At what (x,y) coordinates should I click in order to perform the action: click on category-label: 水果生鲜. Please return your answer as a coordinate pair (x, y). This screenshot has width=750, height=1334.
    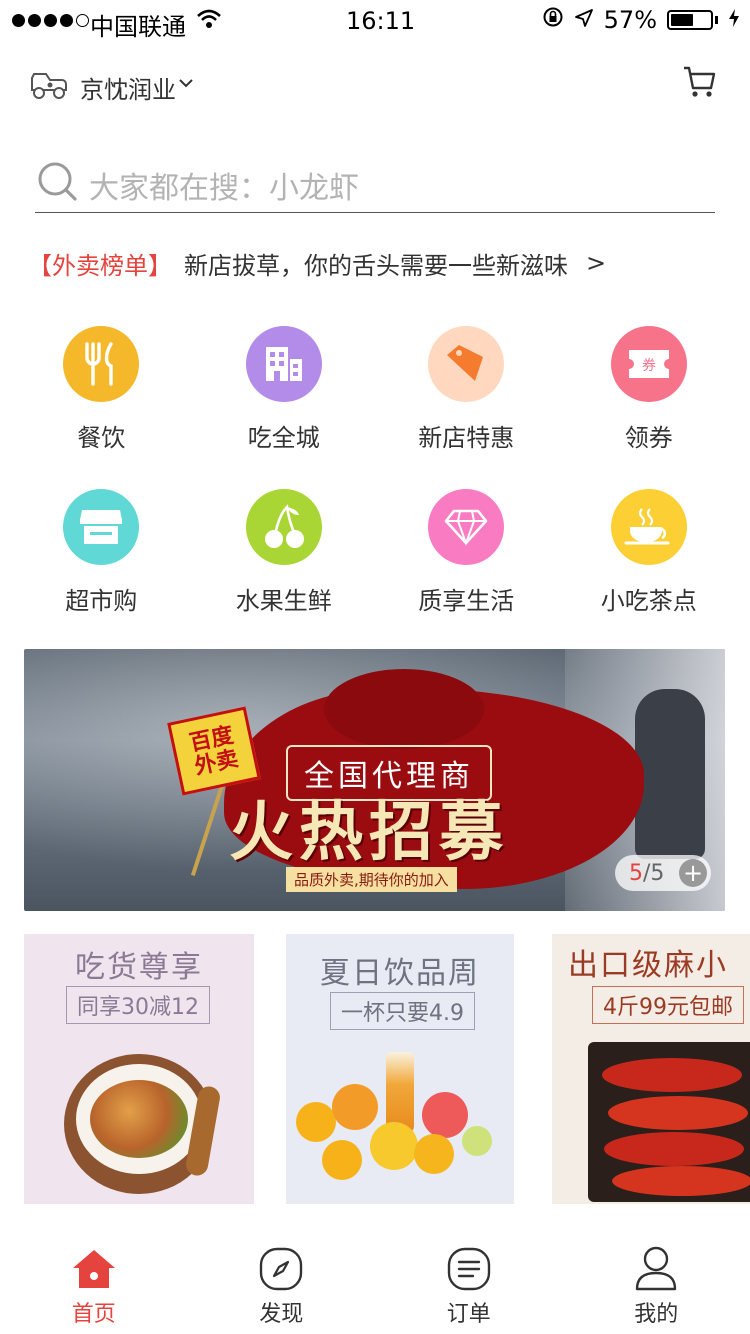
    Looking at the image, I should click on (283, 601).